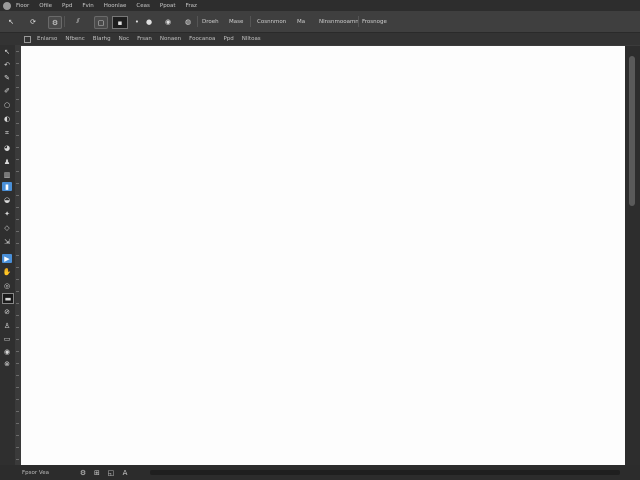 The height and width of the screenshot is (480, 640). Describe the element at coordinates (83, 473) in the screenshot. I see `info-icon: ⚙` at that location.